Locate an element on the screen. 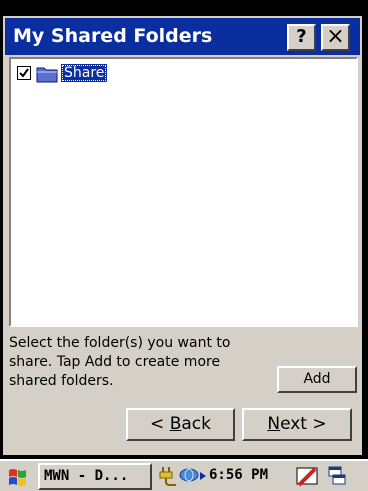  folder-checkbox is located at coordinates (24, 73).